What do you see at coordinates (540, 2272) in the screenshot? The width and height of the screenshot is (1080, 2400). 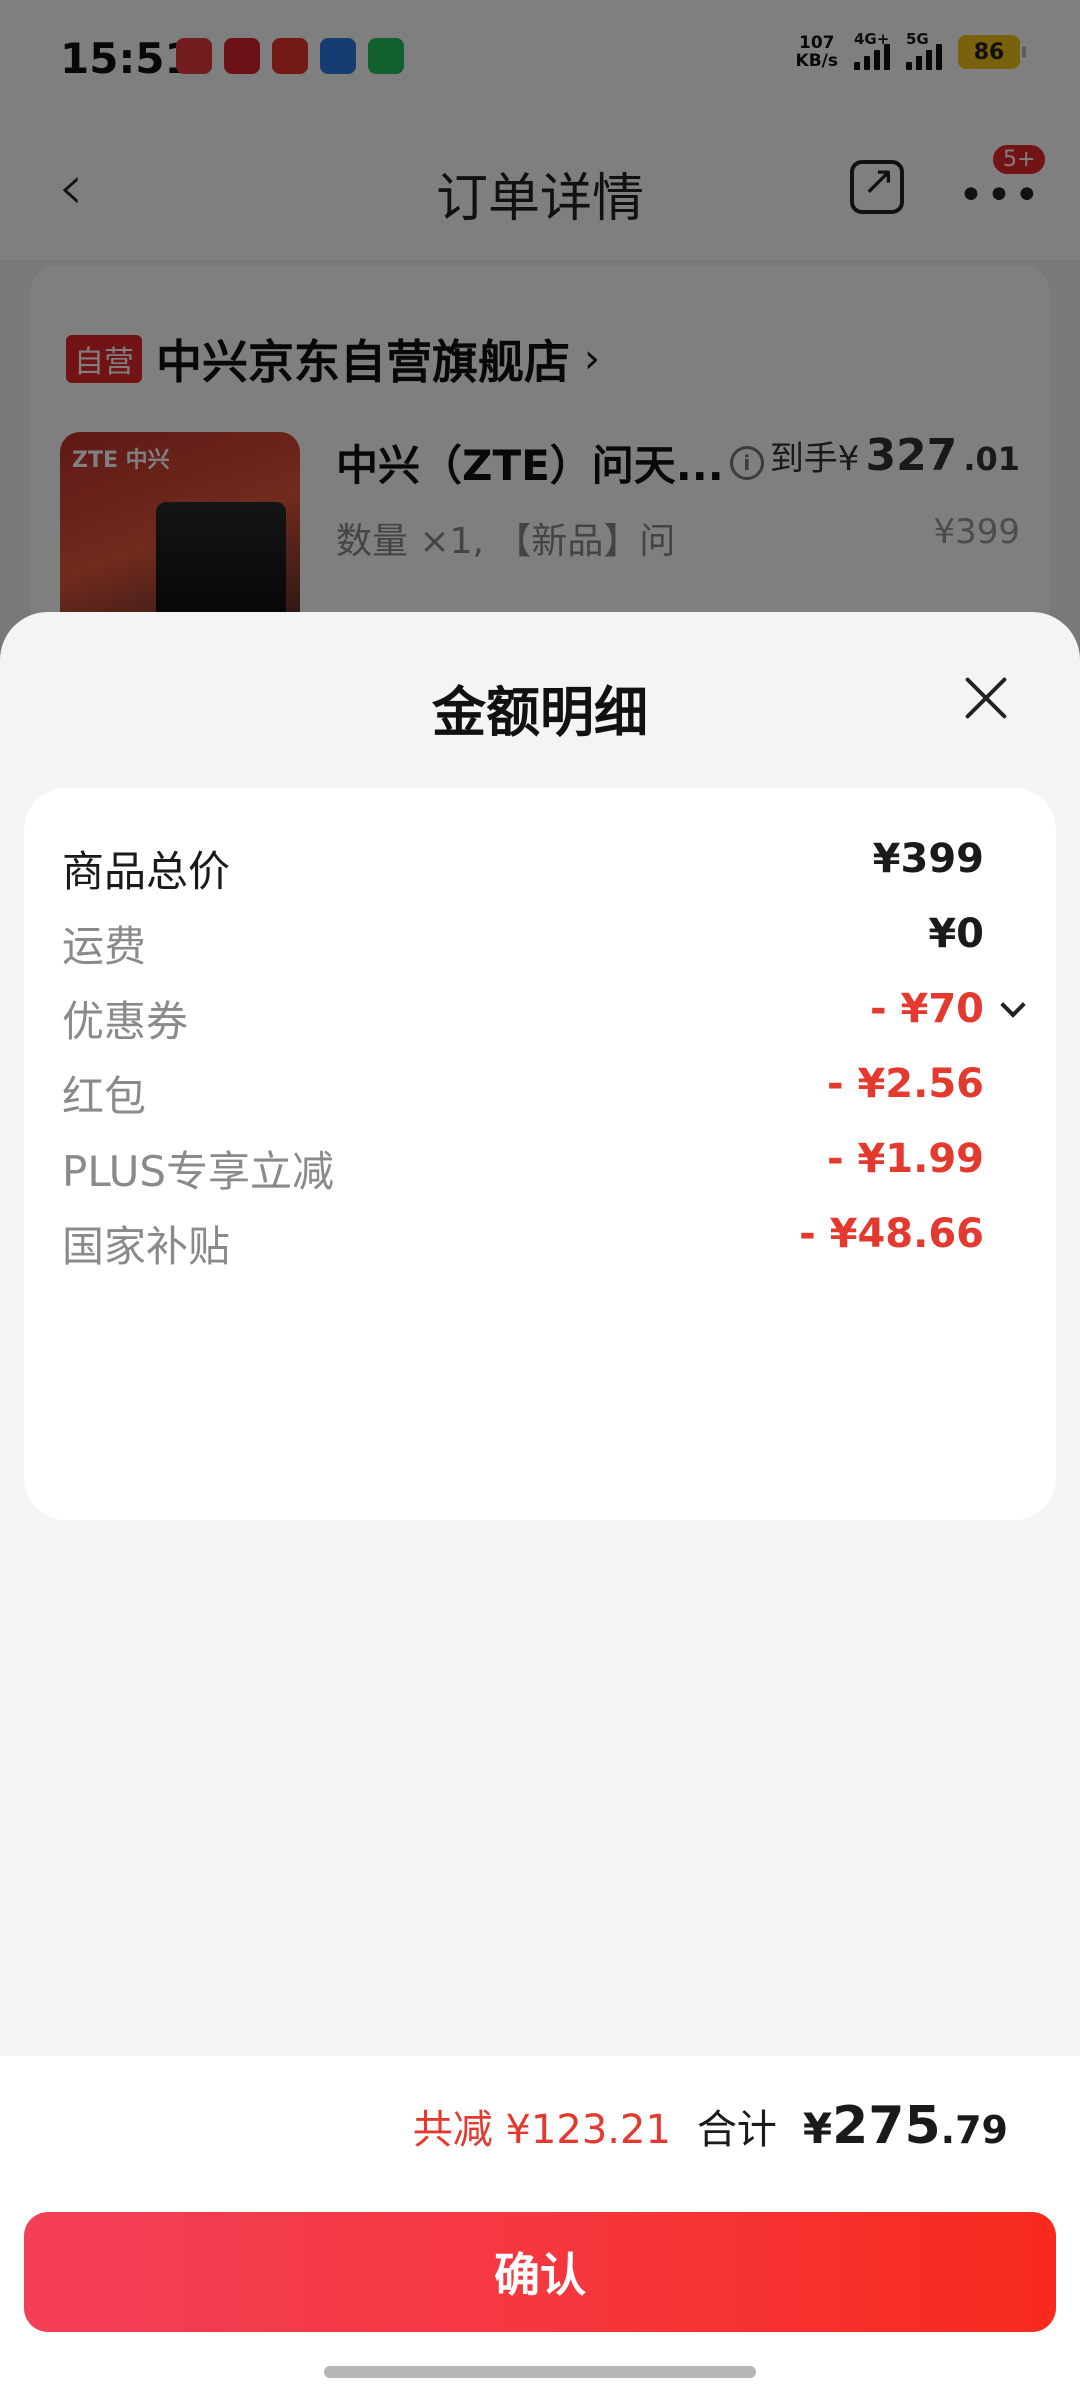 I see `confirm-button: 确认` at bounding box center [540, 2272].